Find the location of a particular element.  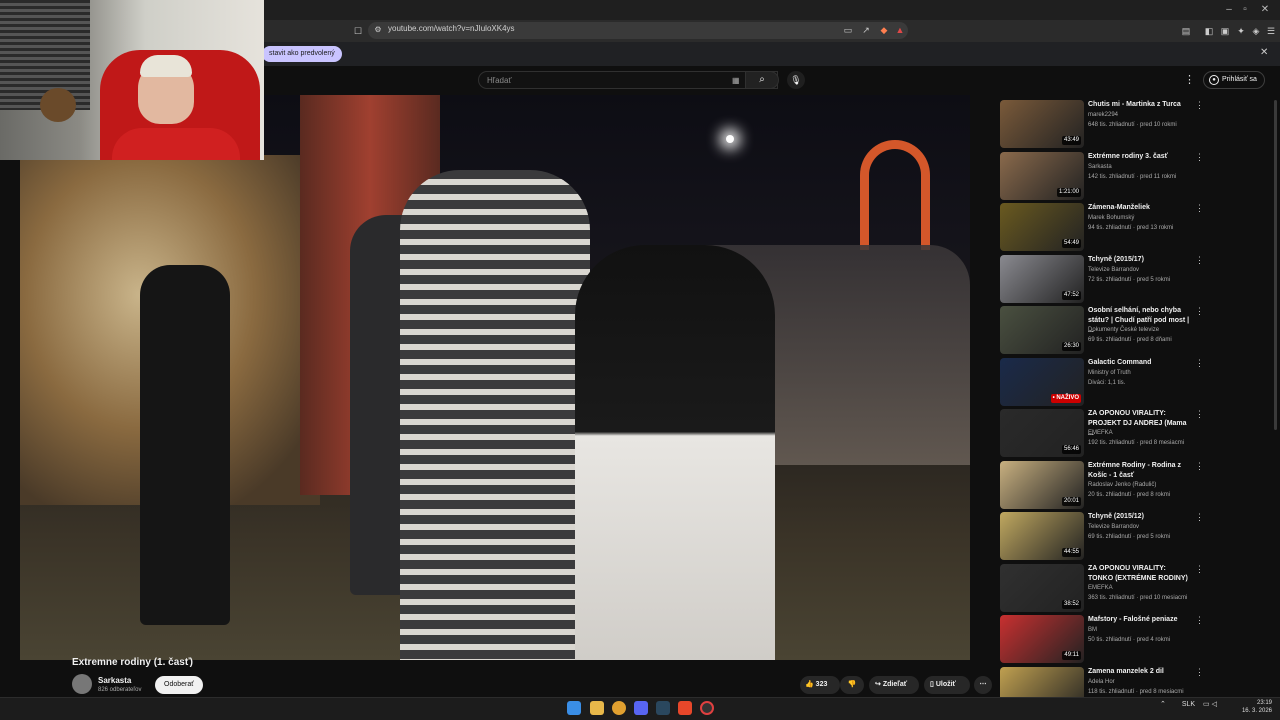

set-default-button: stavit ako predvolený is located at coordinates (302, 54).